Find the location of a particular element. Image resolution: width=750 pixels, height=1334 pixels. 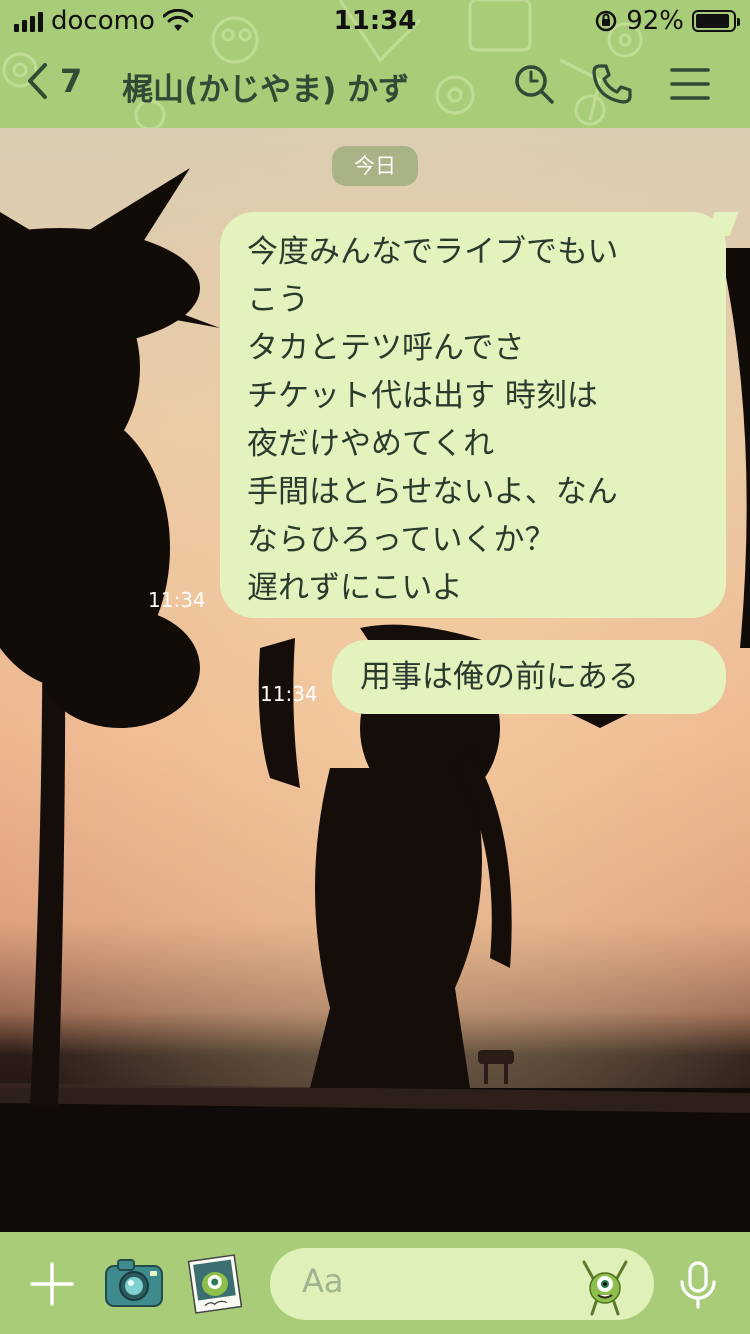

plus-icon is located at coordinates (52, 1284).